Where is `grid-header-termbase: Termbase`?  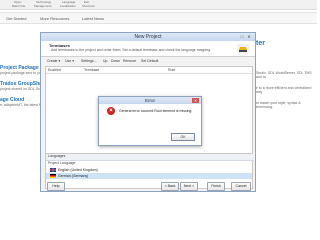 grid-header-termbase: Termbase is located at coordinates (91, 70).